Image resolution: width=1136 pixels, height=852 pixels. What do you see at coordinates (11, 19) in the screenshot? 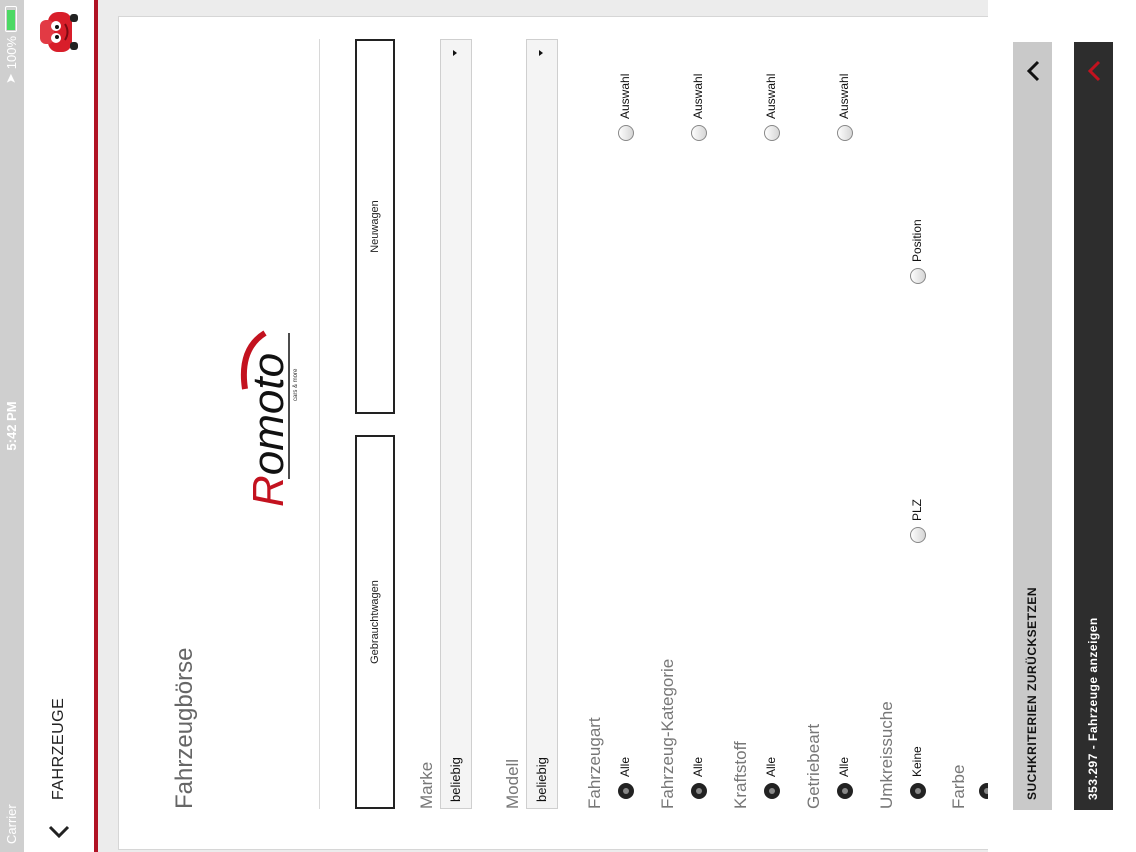
I see `battery-icon` at bounding box center [11, 19].